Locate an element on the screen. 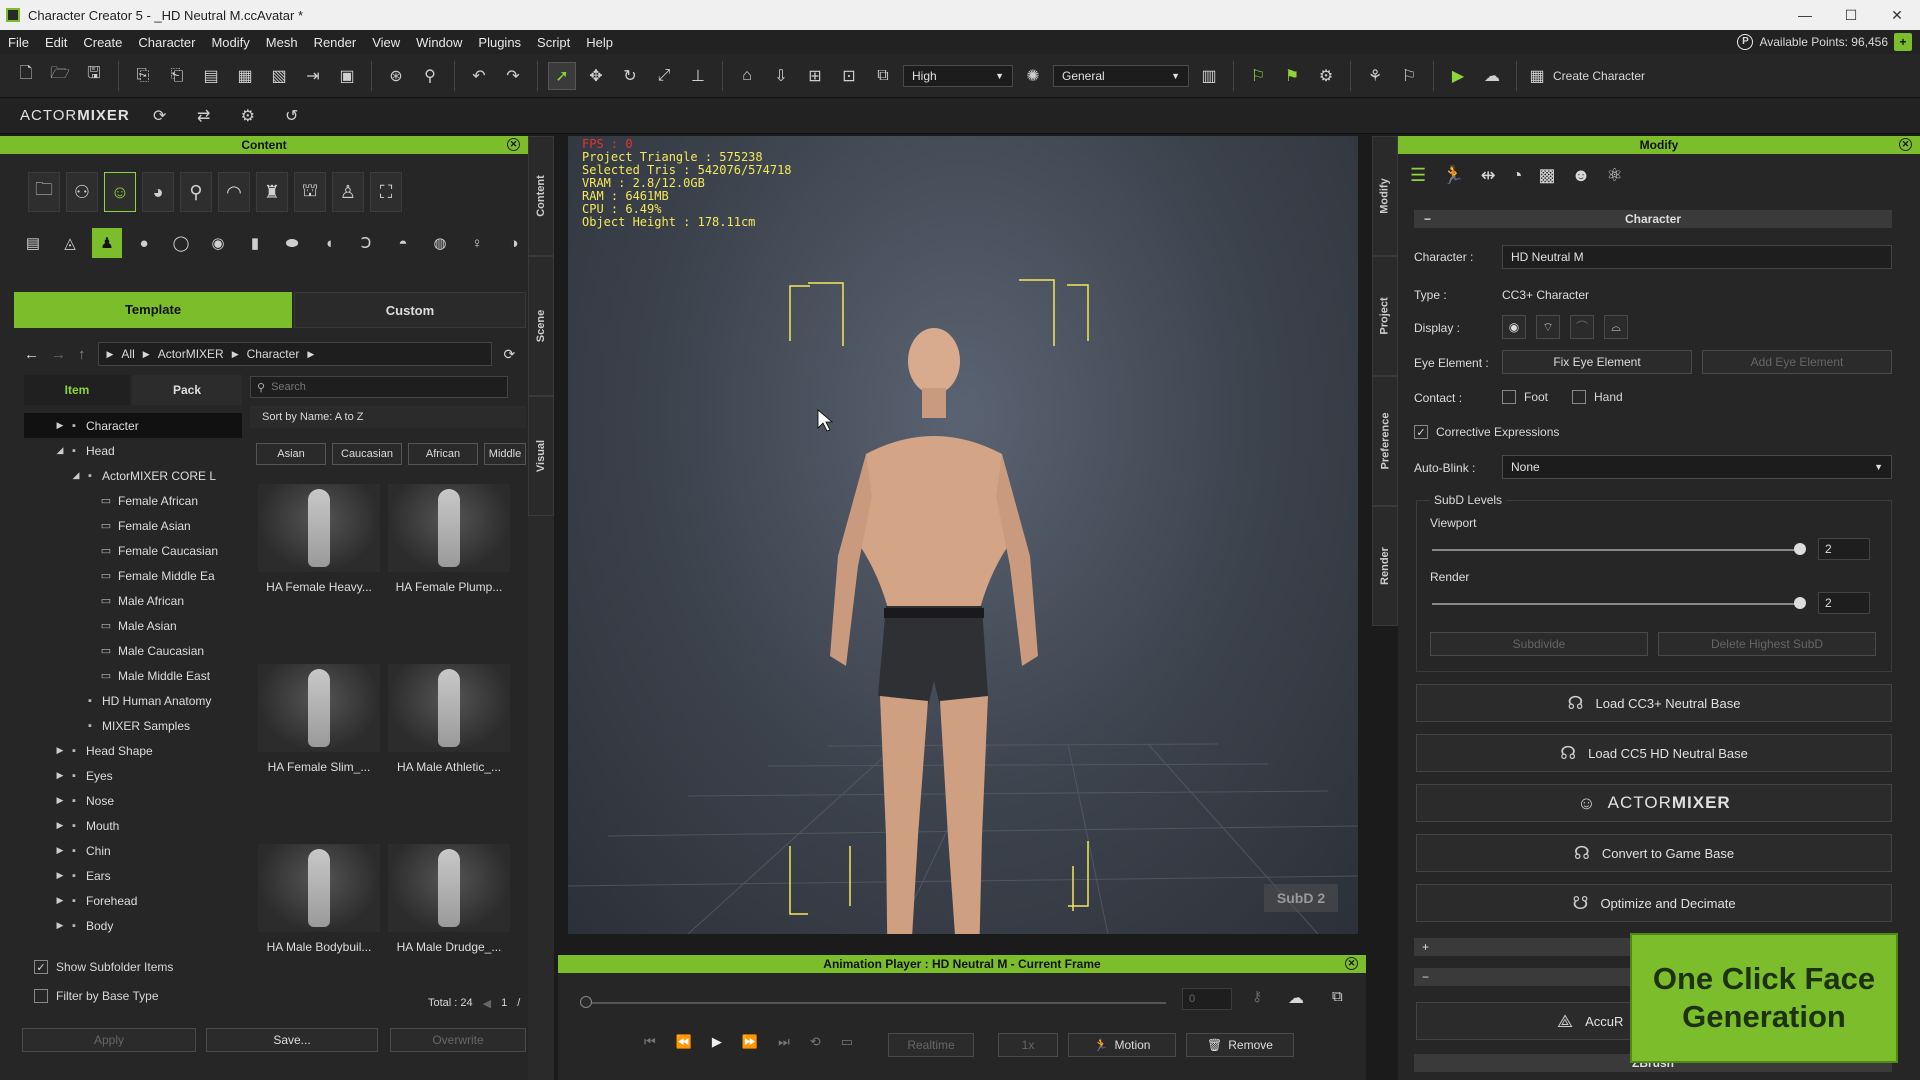  fbx-export-icon: ▦ is located at coordinates (245, 76).